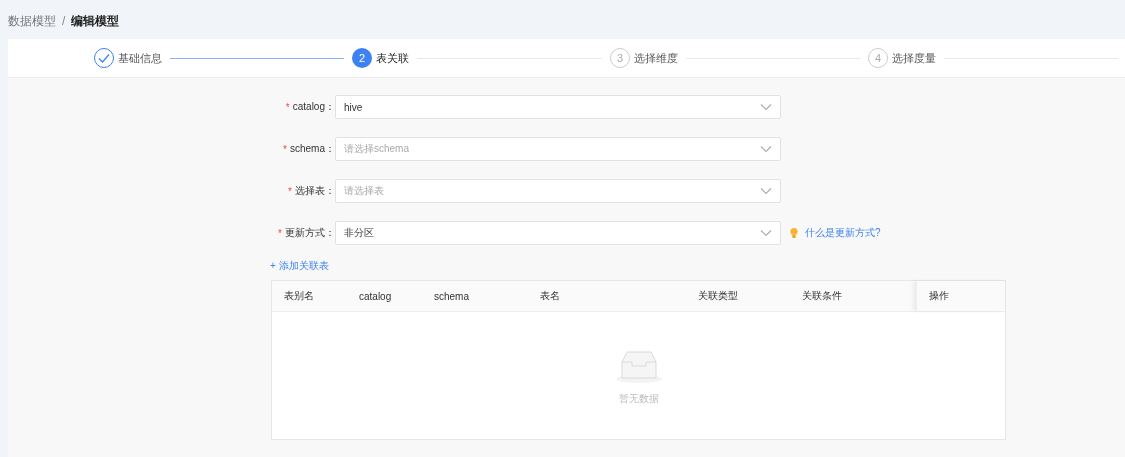 The image size is (1125, 457). What do you see at coordinates (312, 149) in the screenshot?
I see `field-label: schema：` at bounding box center [312, 149].